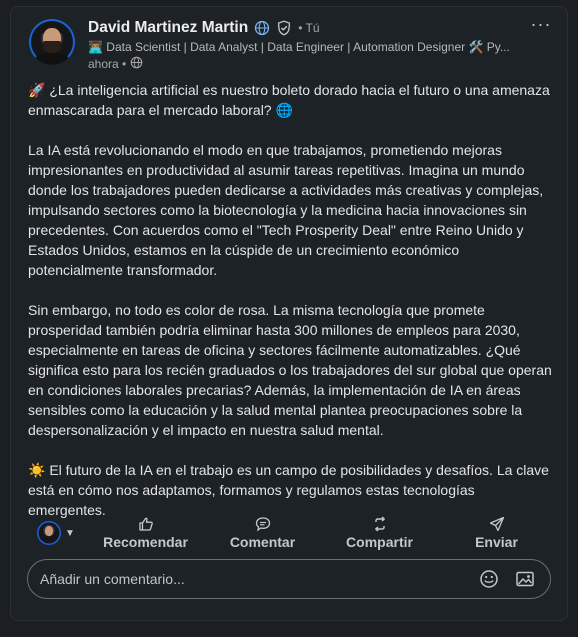 Image resolution: width=578 pixels, height=637 pixels. I want to click on send-icon, so click(496, 524).